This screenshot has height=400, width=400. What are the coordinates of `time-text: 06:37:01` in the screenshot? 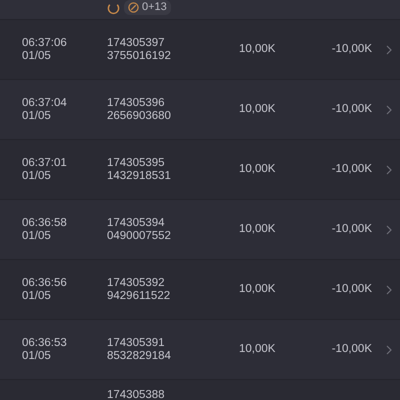 It's located at (45, 163).